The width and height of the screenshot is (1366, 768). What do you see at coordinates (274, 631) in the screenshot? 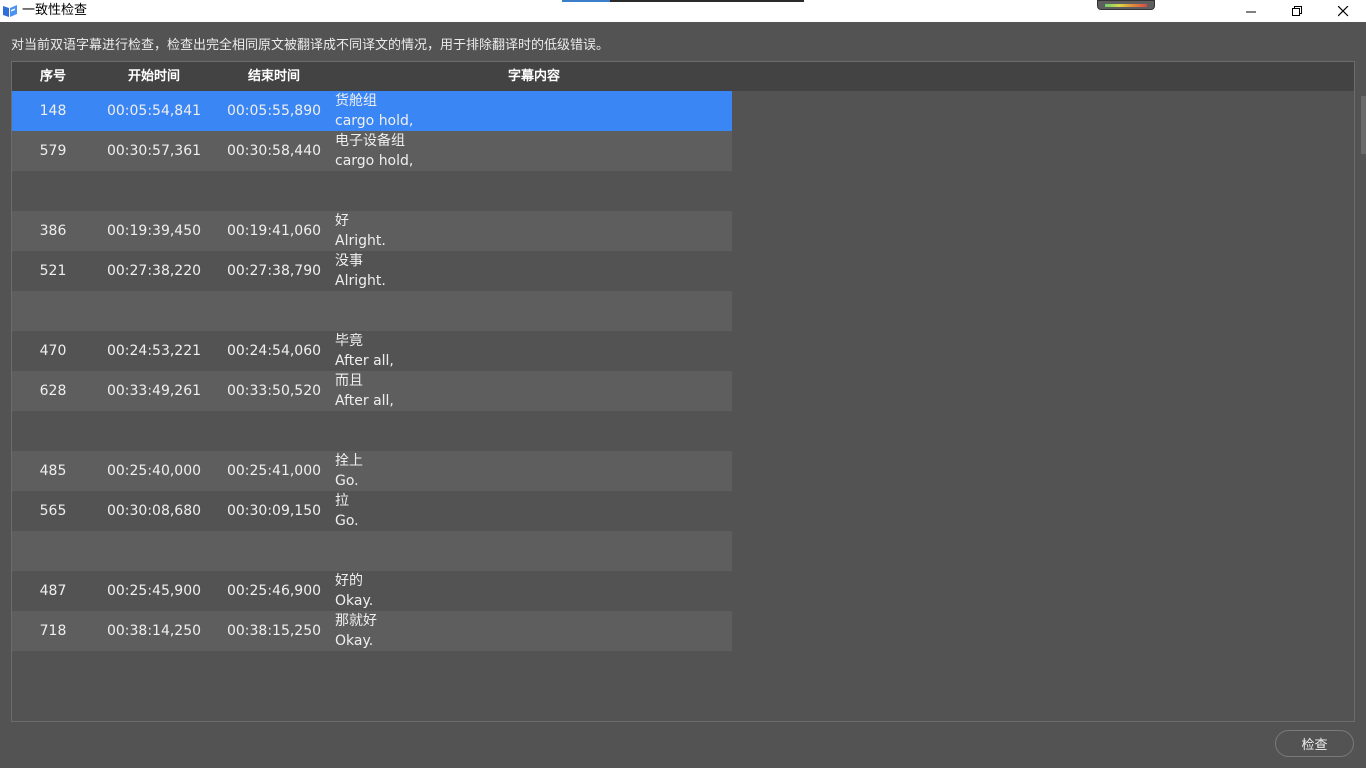
I see `row-end-time: 00:38:15,250` at bounding box center [274, 631].